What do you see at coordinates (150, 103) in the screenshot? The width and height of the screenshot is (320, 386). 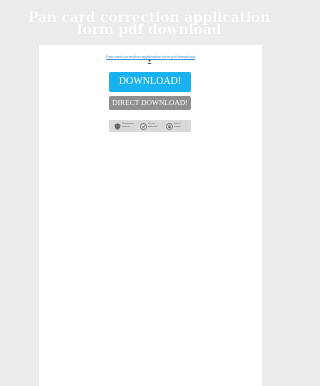 I see `direct-download-button: DIRECT DOWNLOAD!` at bounding box center [150, 103].